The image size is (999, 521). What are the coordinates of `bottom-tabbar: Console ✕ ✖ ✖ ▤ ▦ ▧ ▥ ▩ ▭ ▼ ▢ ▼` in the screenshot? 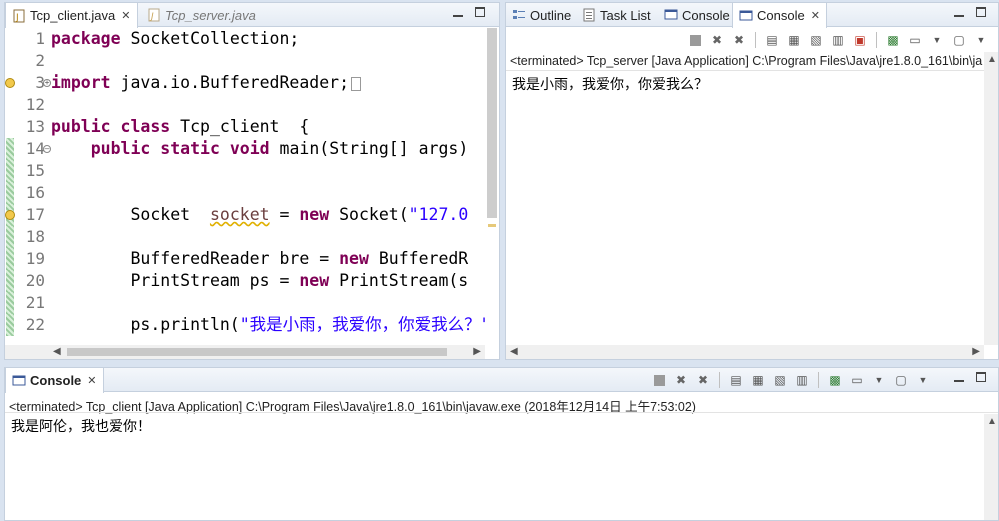 It's located at (501, 380).